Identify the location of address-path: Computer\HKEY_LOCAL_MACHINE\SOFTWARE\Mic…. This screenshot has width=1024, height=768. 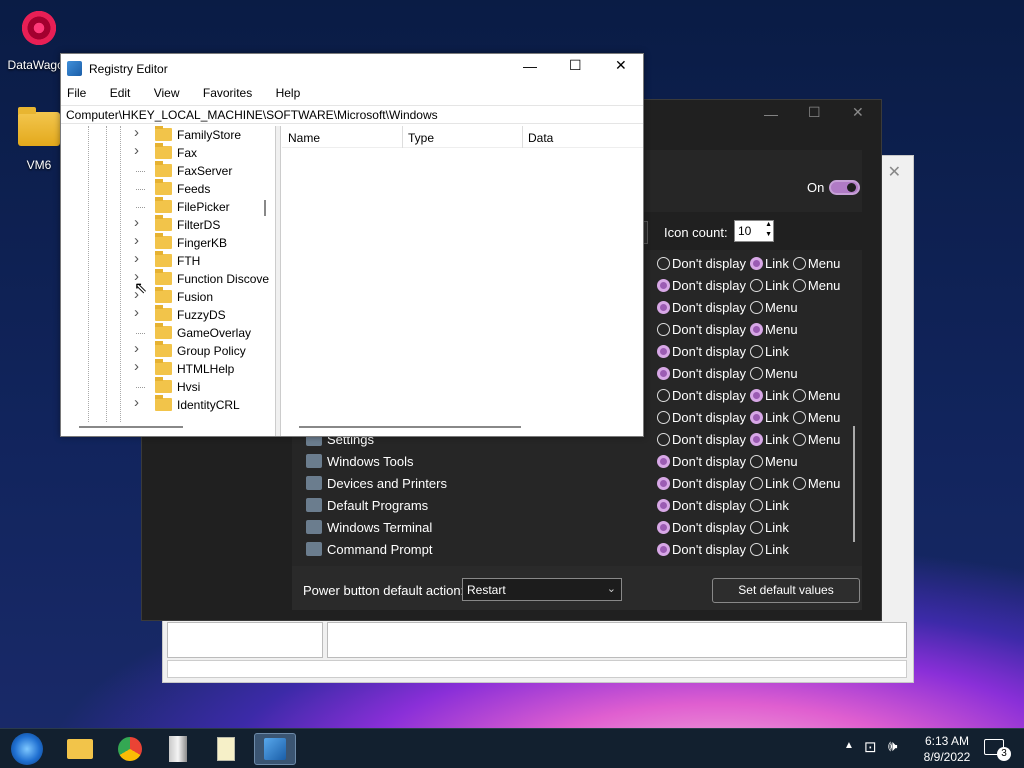
(252, 115).